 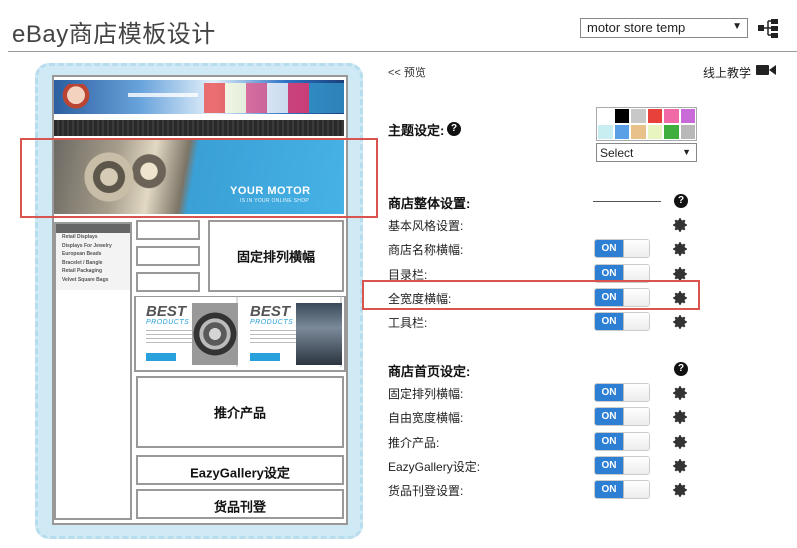 I want to click on setting-label: 自由宽度横幅:, so click(x=426, y=418).